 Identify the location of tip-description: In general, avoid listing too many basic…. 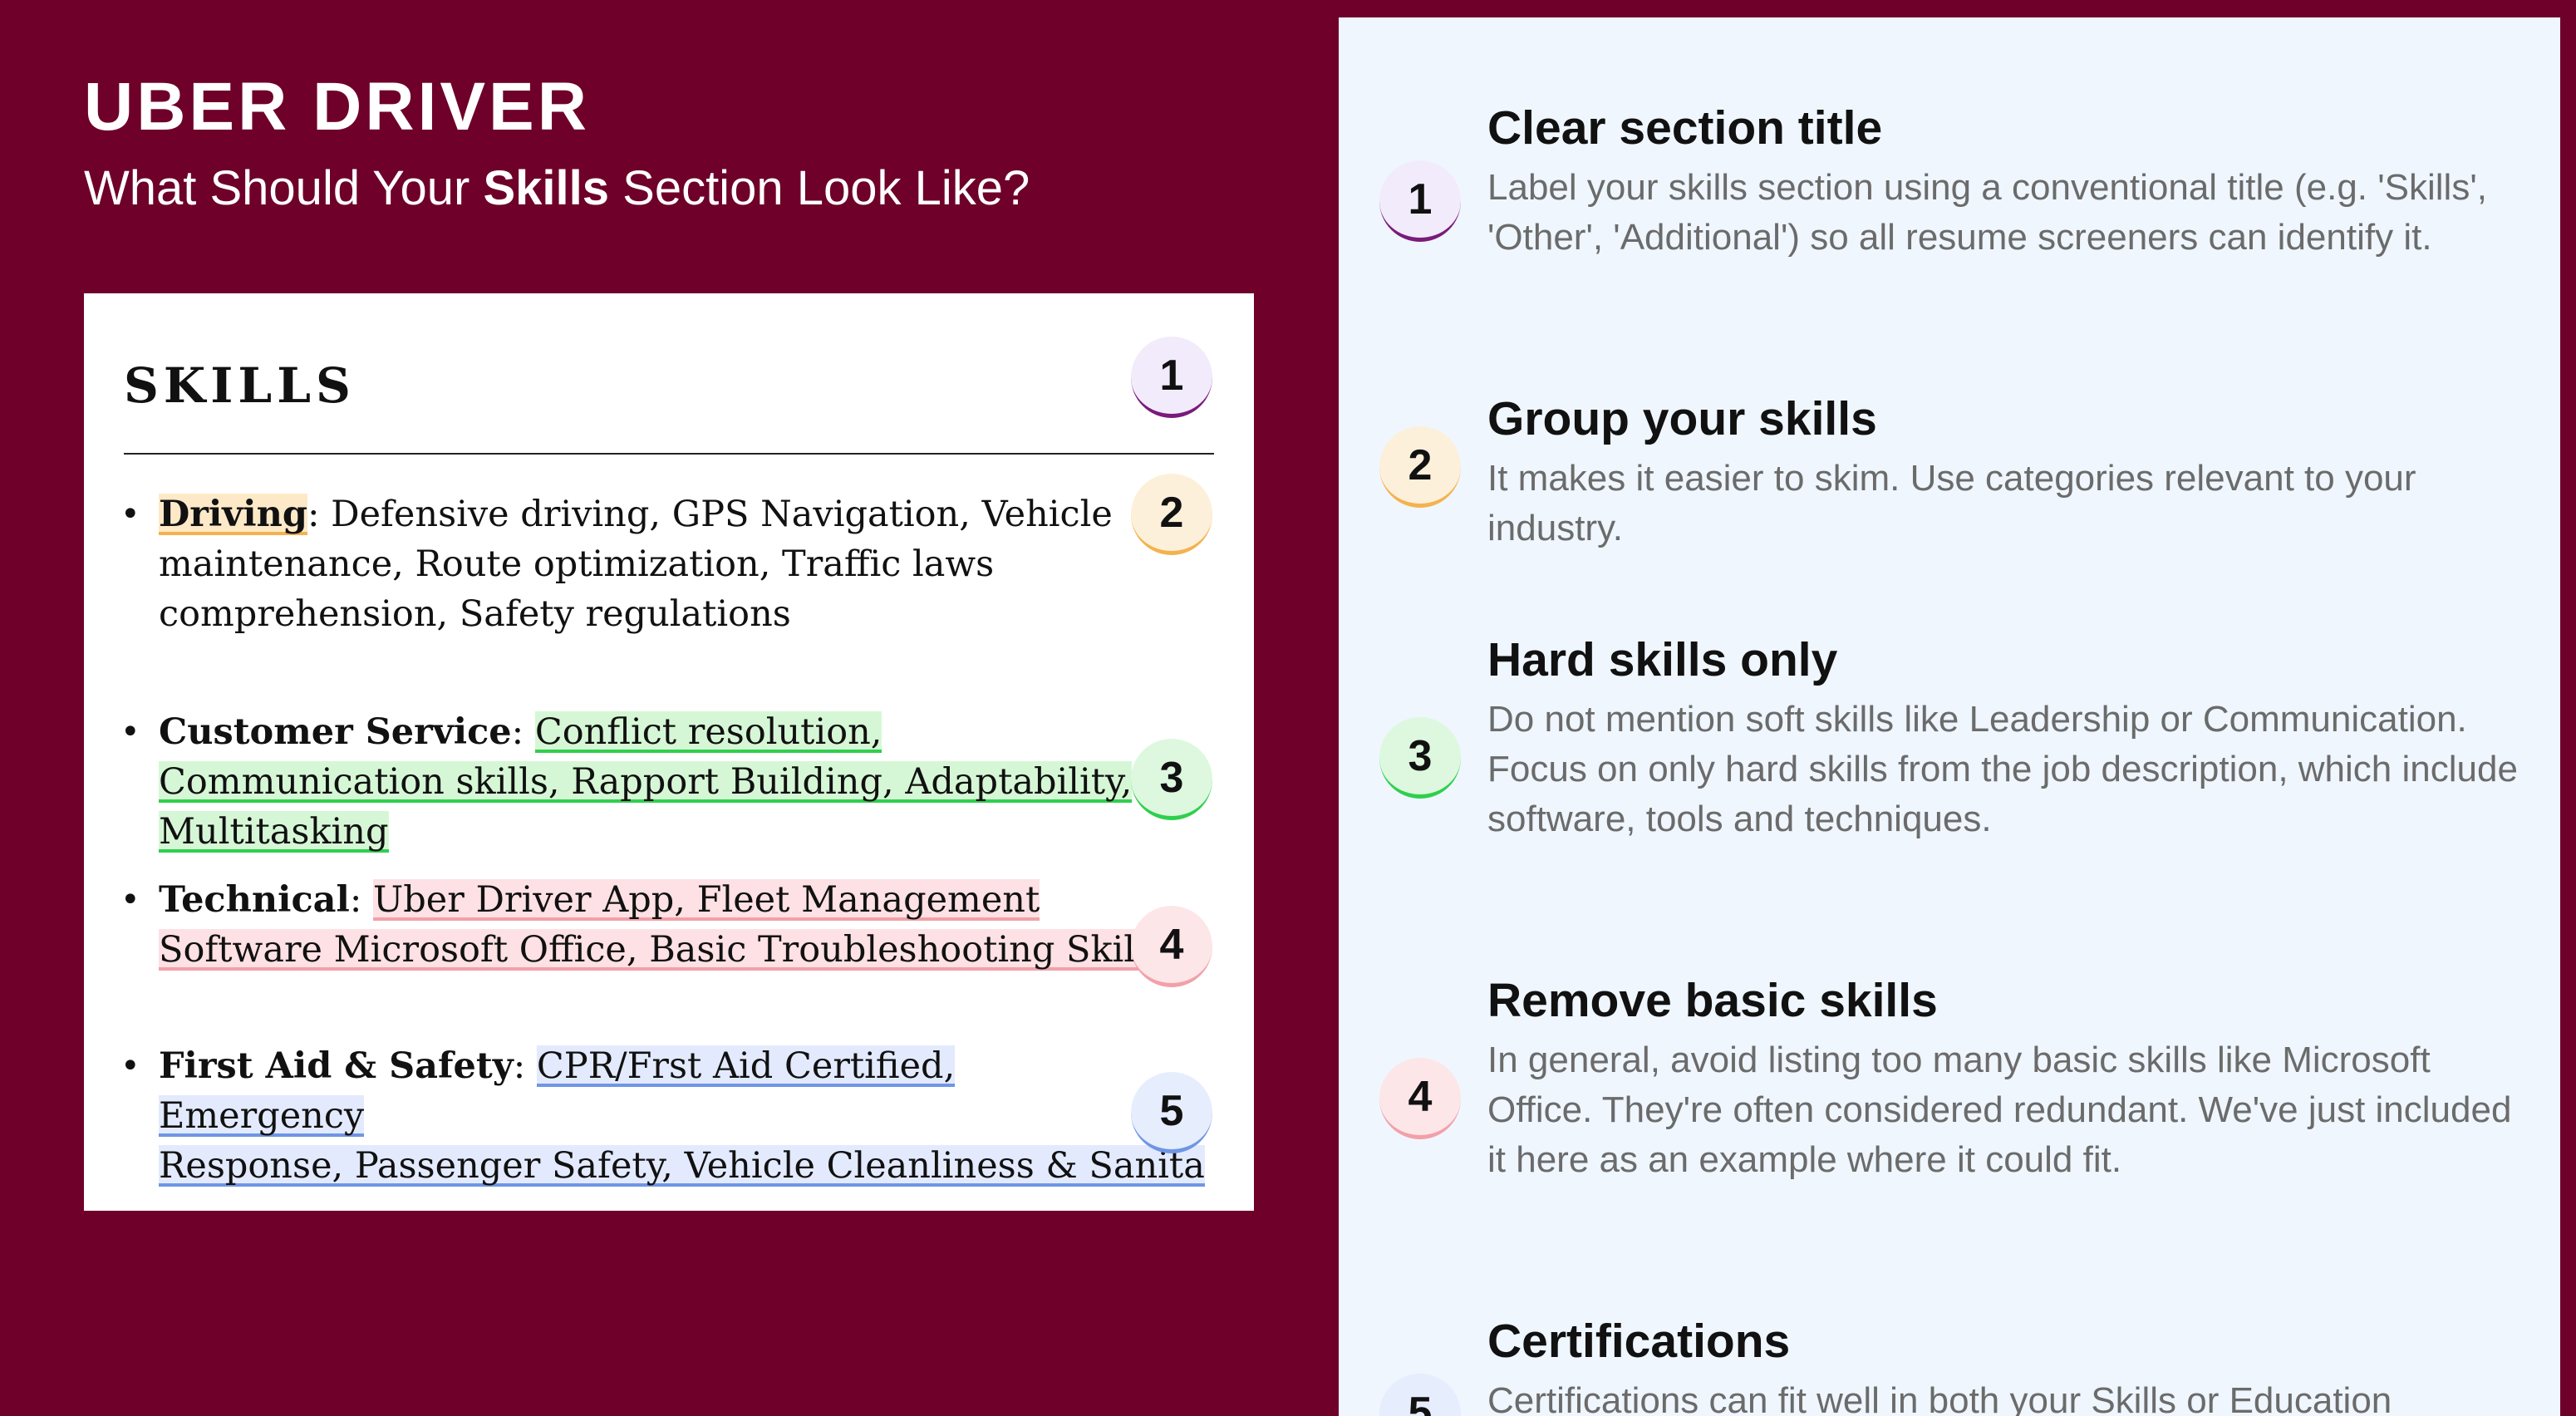
(1999, 1109).